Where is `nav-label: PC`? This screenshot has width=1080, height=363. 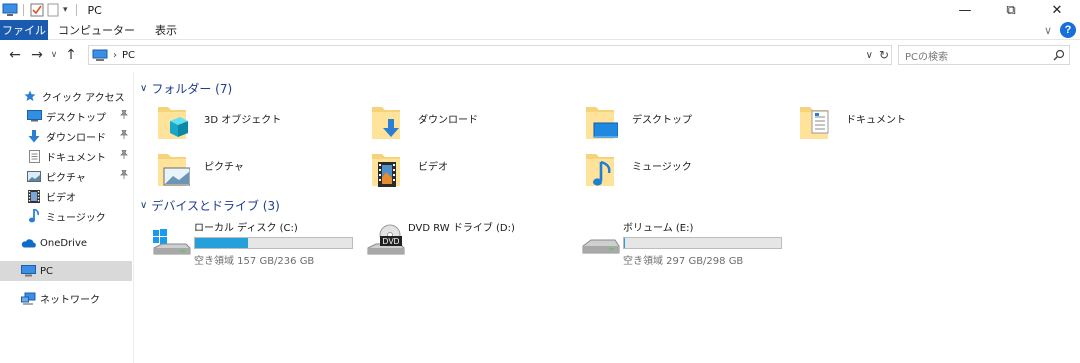
nav-label: PC is located at coordinates (47, 271).